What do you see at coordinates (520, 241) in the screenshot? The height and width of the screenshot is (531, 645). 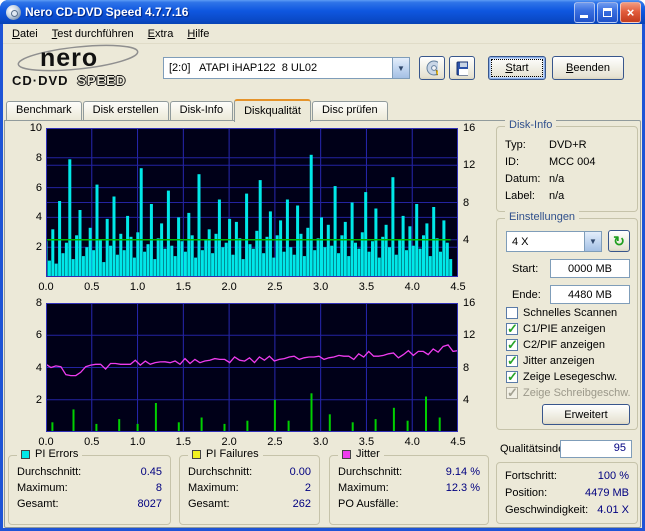 I see `speed-select-value: 4 X` at bounding box center [520, 241].